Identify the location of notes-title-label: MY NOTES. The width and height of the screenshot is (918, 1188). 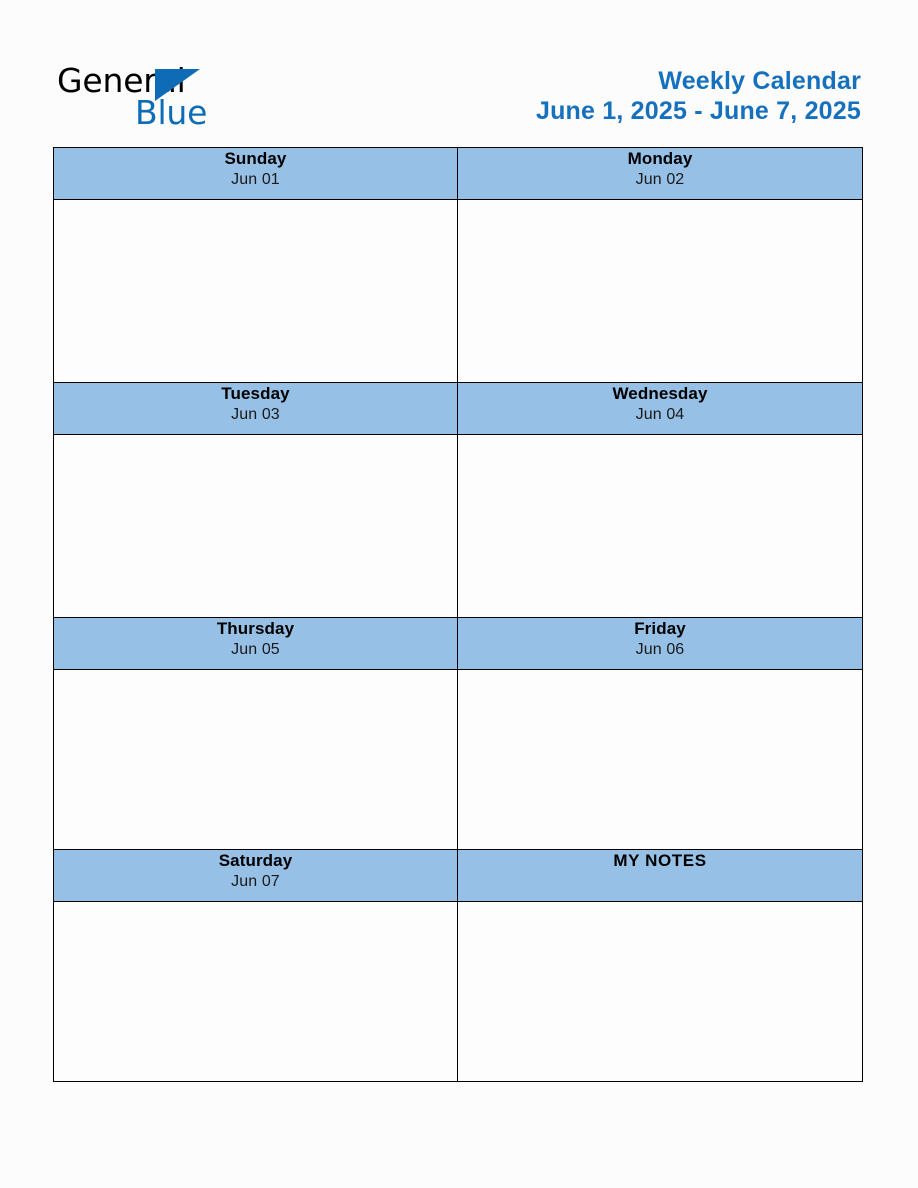
(660, 860).